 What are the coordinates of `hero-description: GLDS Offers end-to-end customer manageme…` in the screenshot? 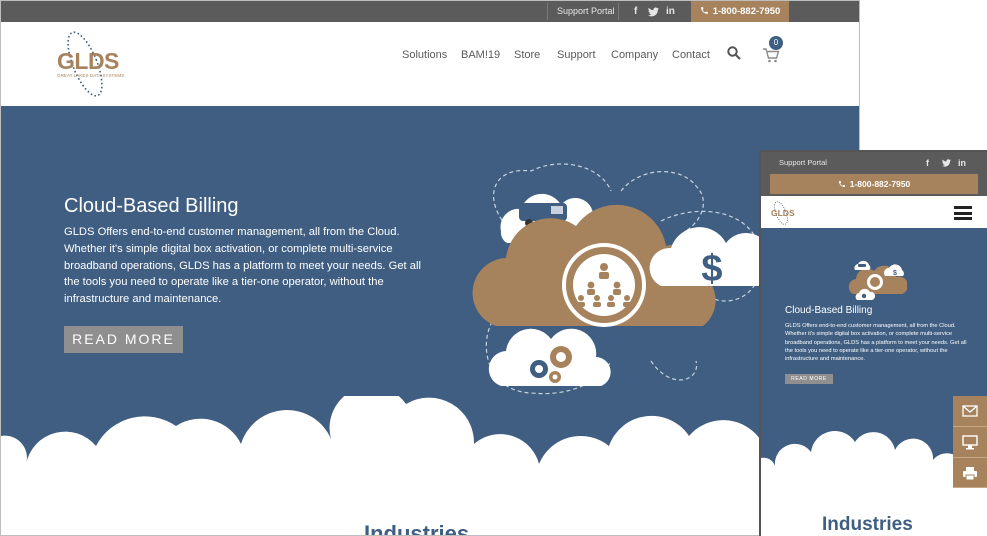 It's located at (242, 266).